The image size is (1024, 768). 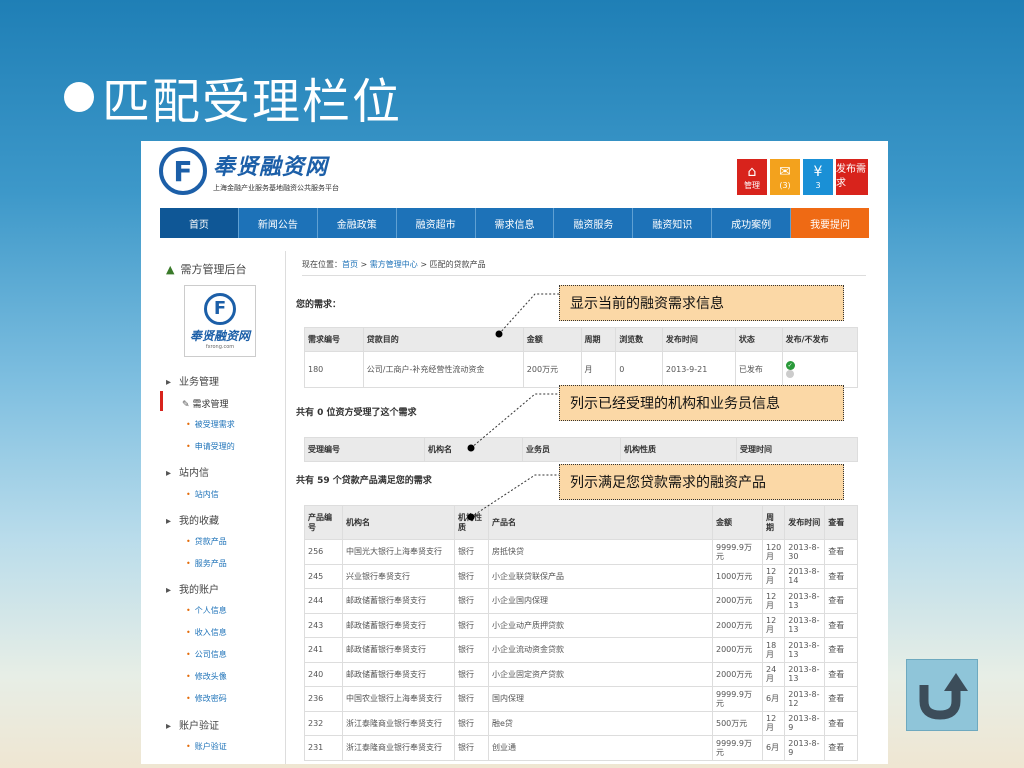 What do you see at coordinates (600, 650) in the screenshot?
I see `product-name-link: 小企业流动资金贷款` at bounding box center [600, 650].